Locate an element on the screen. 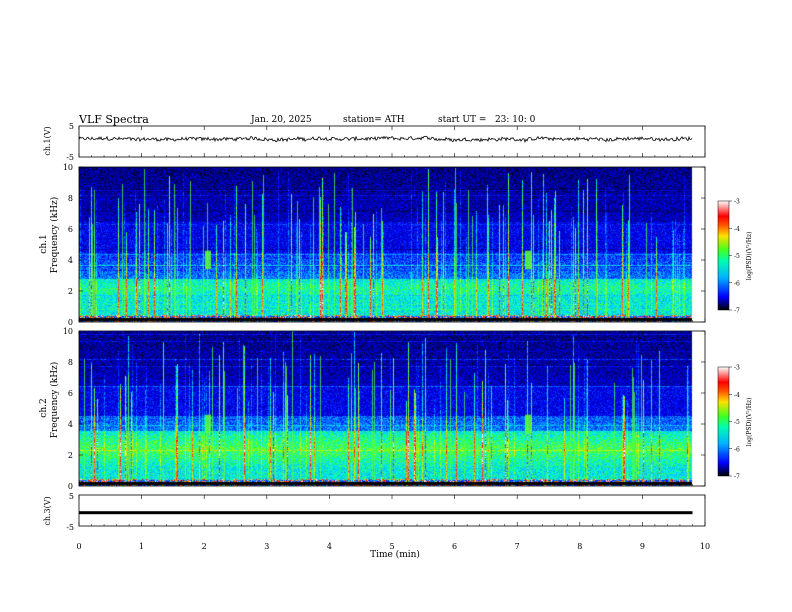 The width and height of the screenshot is (792, 612). x-tick-label: 7 is located at coordinates (517, 546).